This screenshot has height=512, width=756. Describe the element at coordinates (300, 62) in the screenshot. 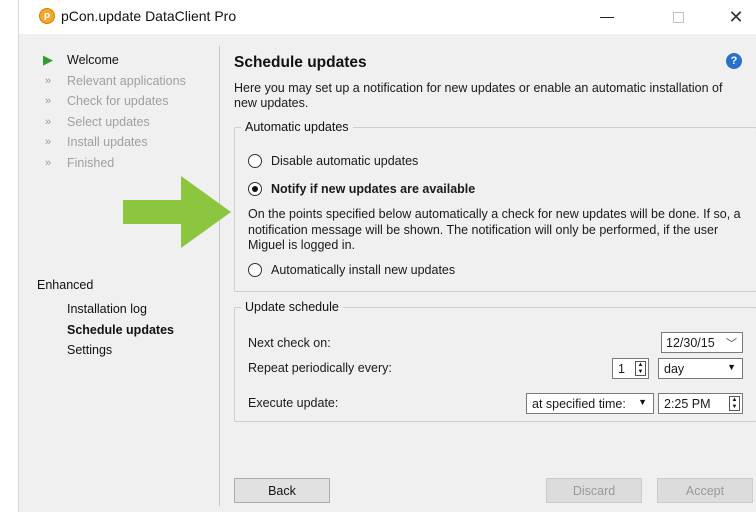

I see `page-title: Schedule updates` at that location.